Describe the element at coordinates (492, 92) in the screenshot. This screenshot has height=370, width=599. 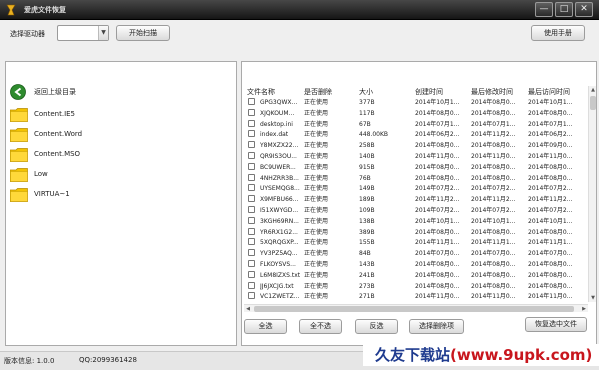
I see `column-header-modified: 最后修改时间` at that location.